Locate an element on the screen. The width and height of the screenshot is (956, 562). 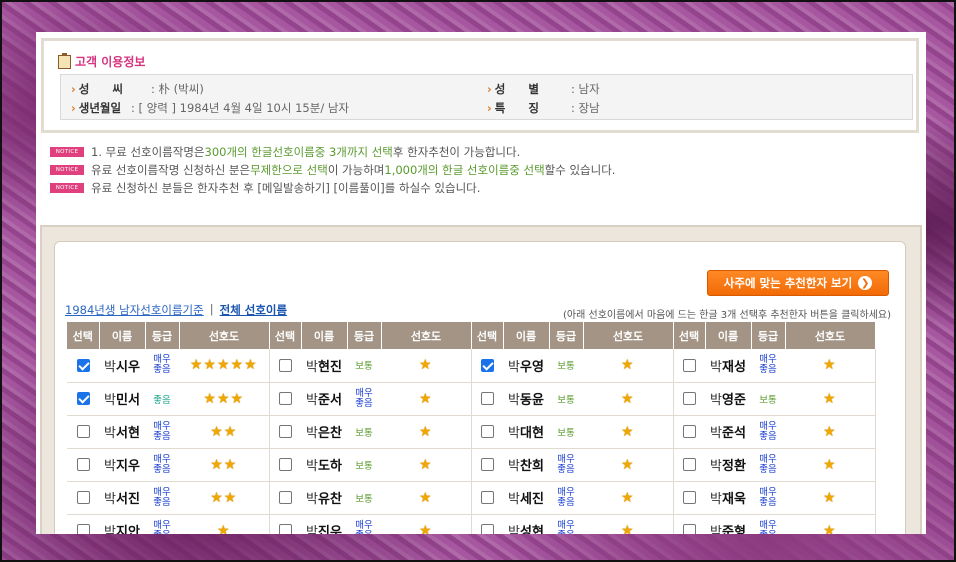
name-cell: 박도하 is located at coordinates (324, 465).